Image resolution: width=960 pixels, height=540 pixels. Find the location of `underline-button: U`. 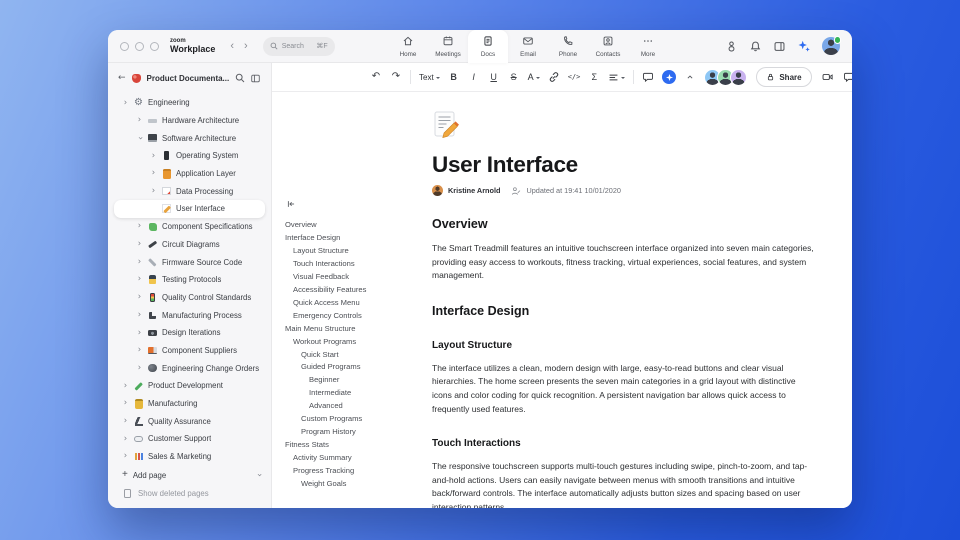

underline-button: U is located at coordinates (494, 77).